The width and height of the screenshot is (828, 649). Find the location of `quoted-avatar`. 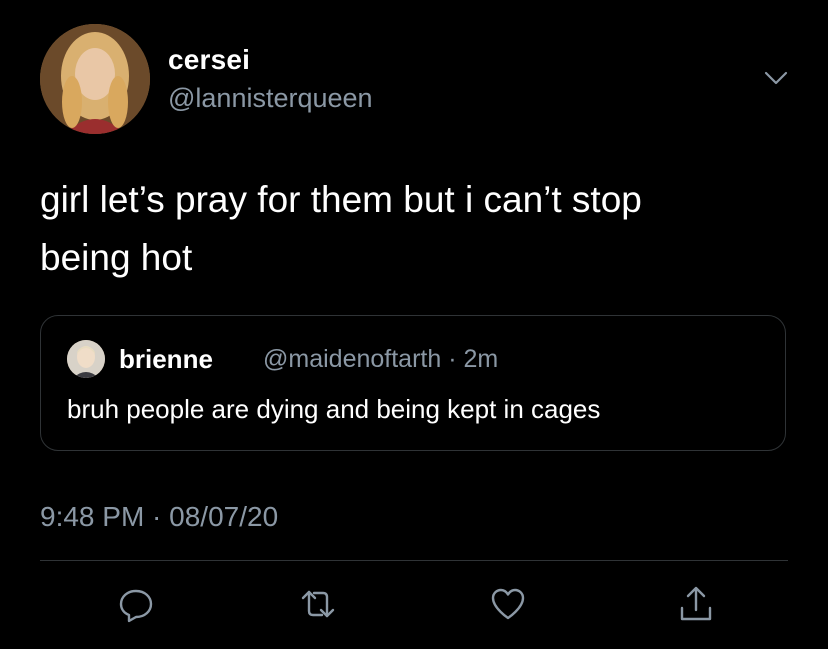

quoted-avatar is located at coordinates (86, 359).